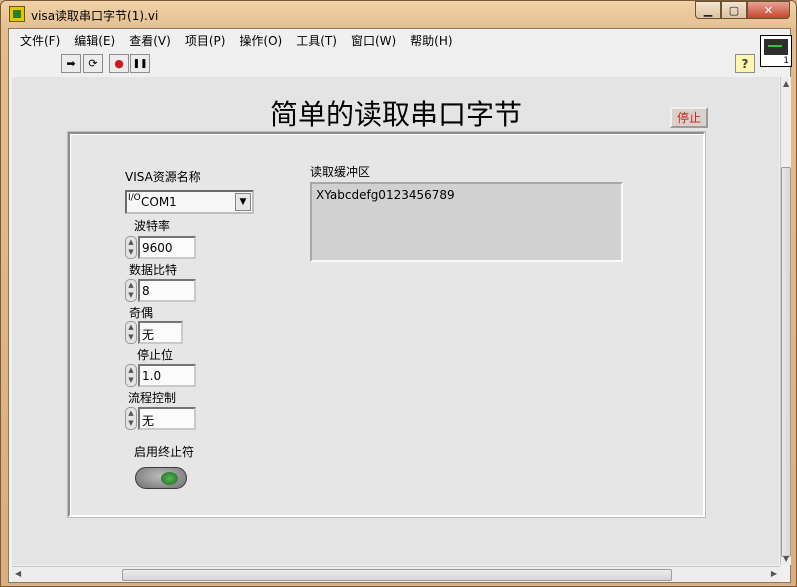  Describe the element at coordinates (466, 222) in the screenshot. I see `read-buffer-indicator: XYabcdefg0123456789` at that location.